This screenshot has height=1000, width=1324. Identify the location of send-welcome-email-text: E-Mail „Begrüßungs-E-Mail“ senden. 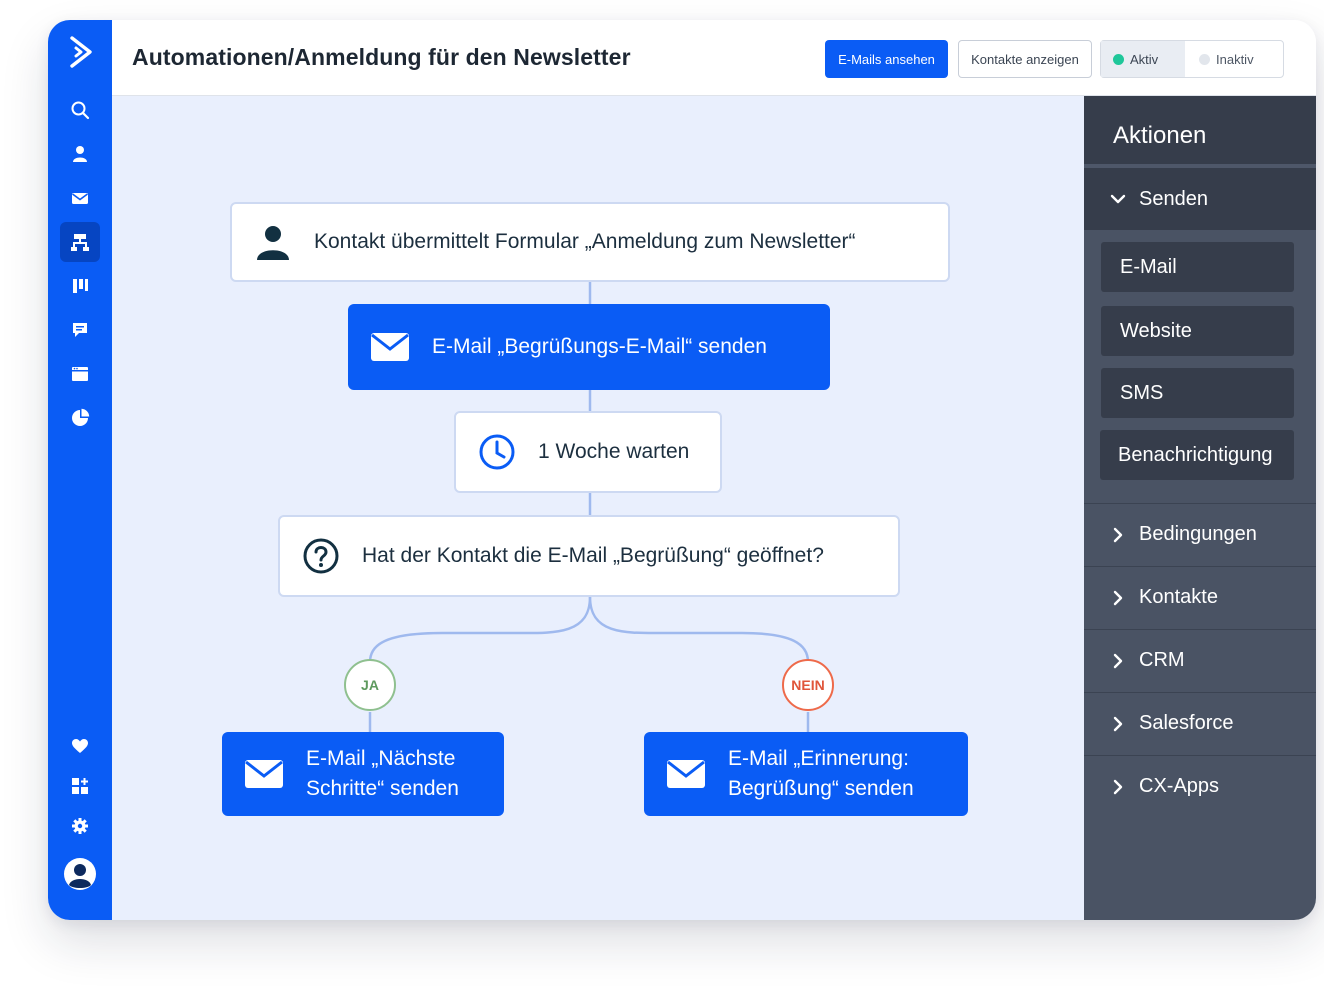
(599, 346).